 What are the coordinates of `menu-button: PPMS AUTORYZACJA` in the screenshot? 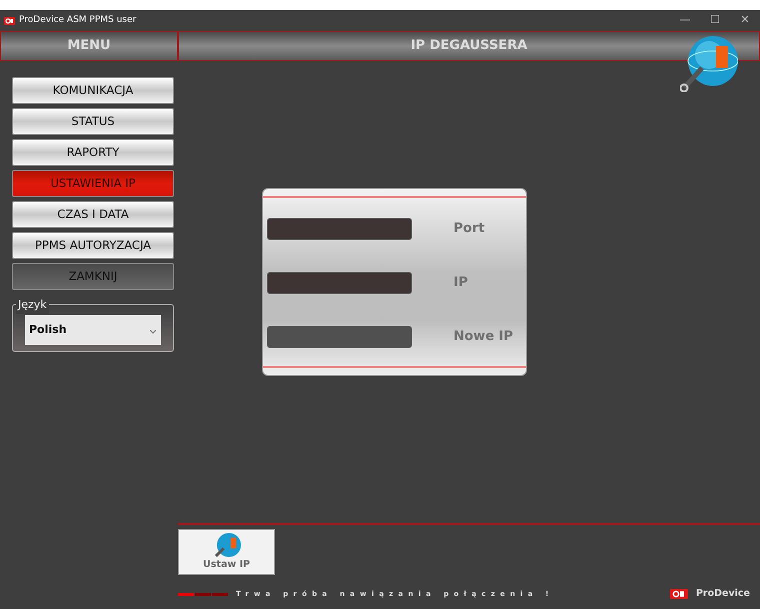 It's located at (93, 245).